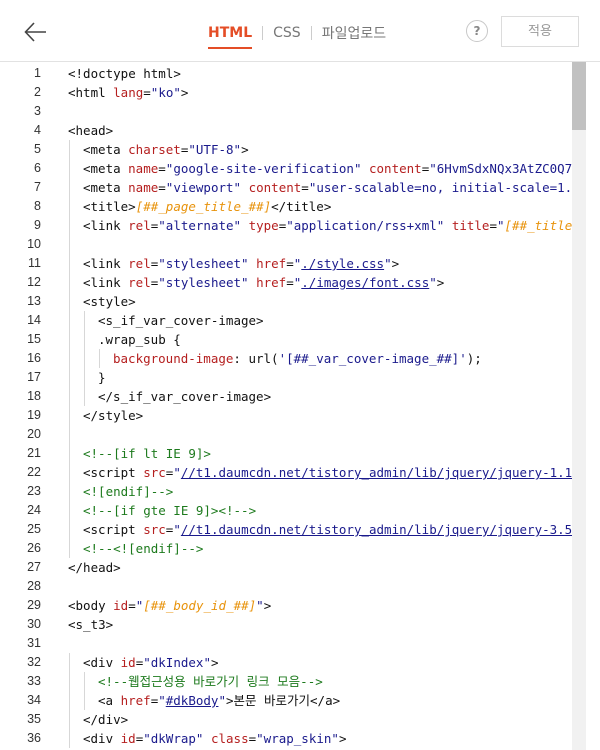 The image size is (600, 750). I want to click on tab-css: CSS, so click(287, 33).